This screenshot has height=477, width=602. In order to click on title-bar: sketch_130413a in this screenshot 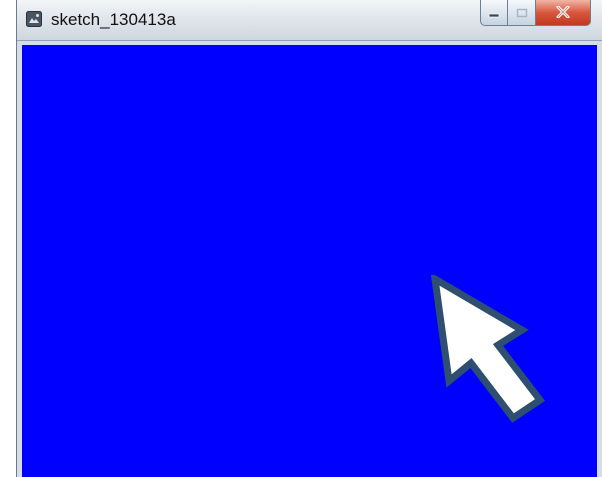, I will do `click(309, 20)`.